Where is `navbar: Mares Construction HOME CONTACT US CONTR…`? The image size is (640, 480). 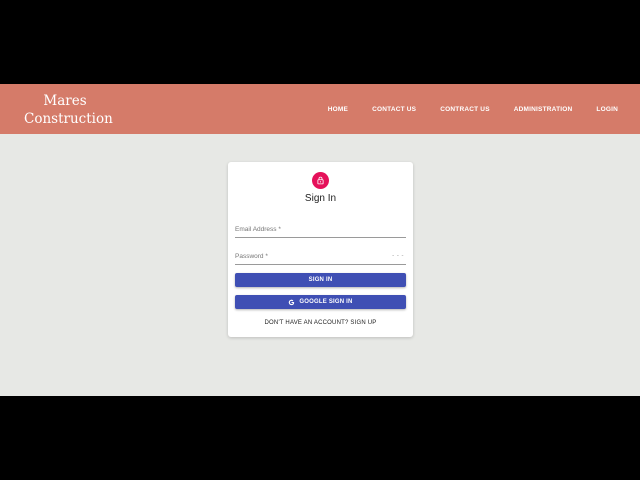 navbar: Mares Construction HOME CONTACT US CONTR… is located at coordinates (320, 109).